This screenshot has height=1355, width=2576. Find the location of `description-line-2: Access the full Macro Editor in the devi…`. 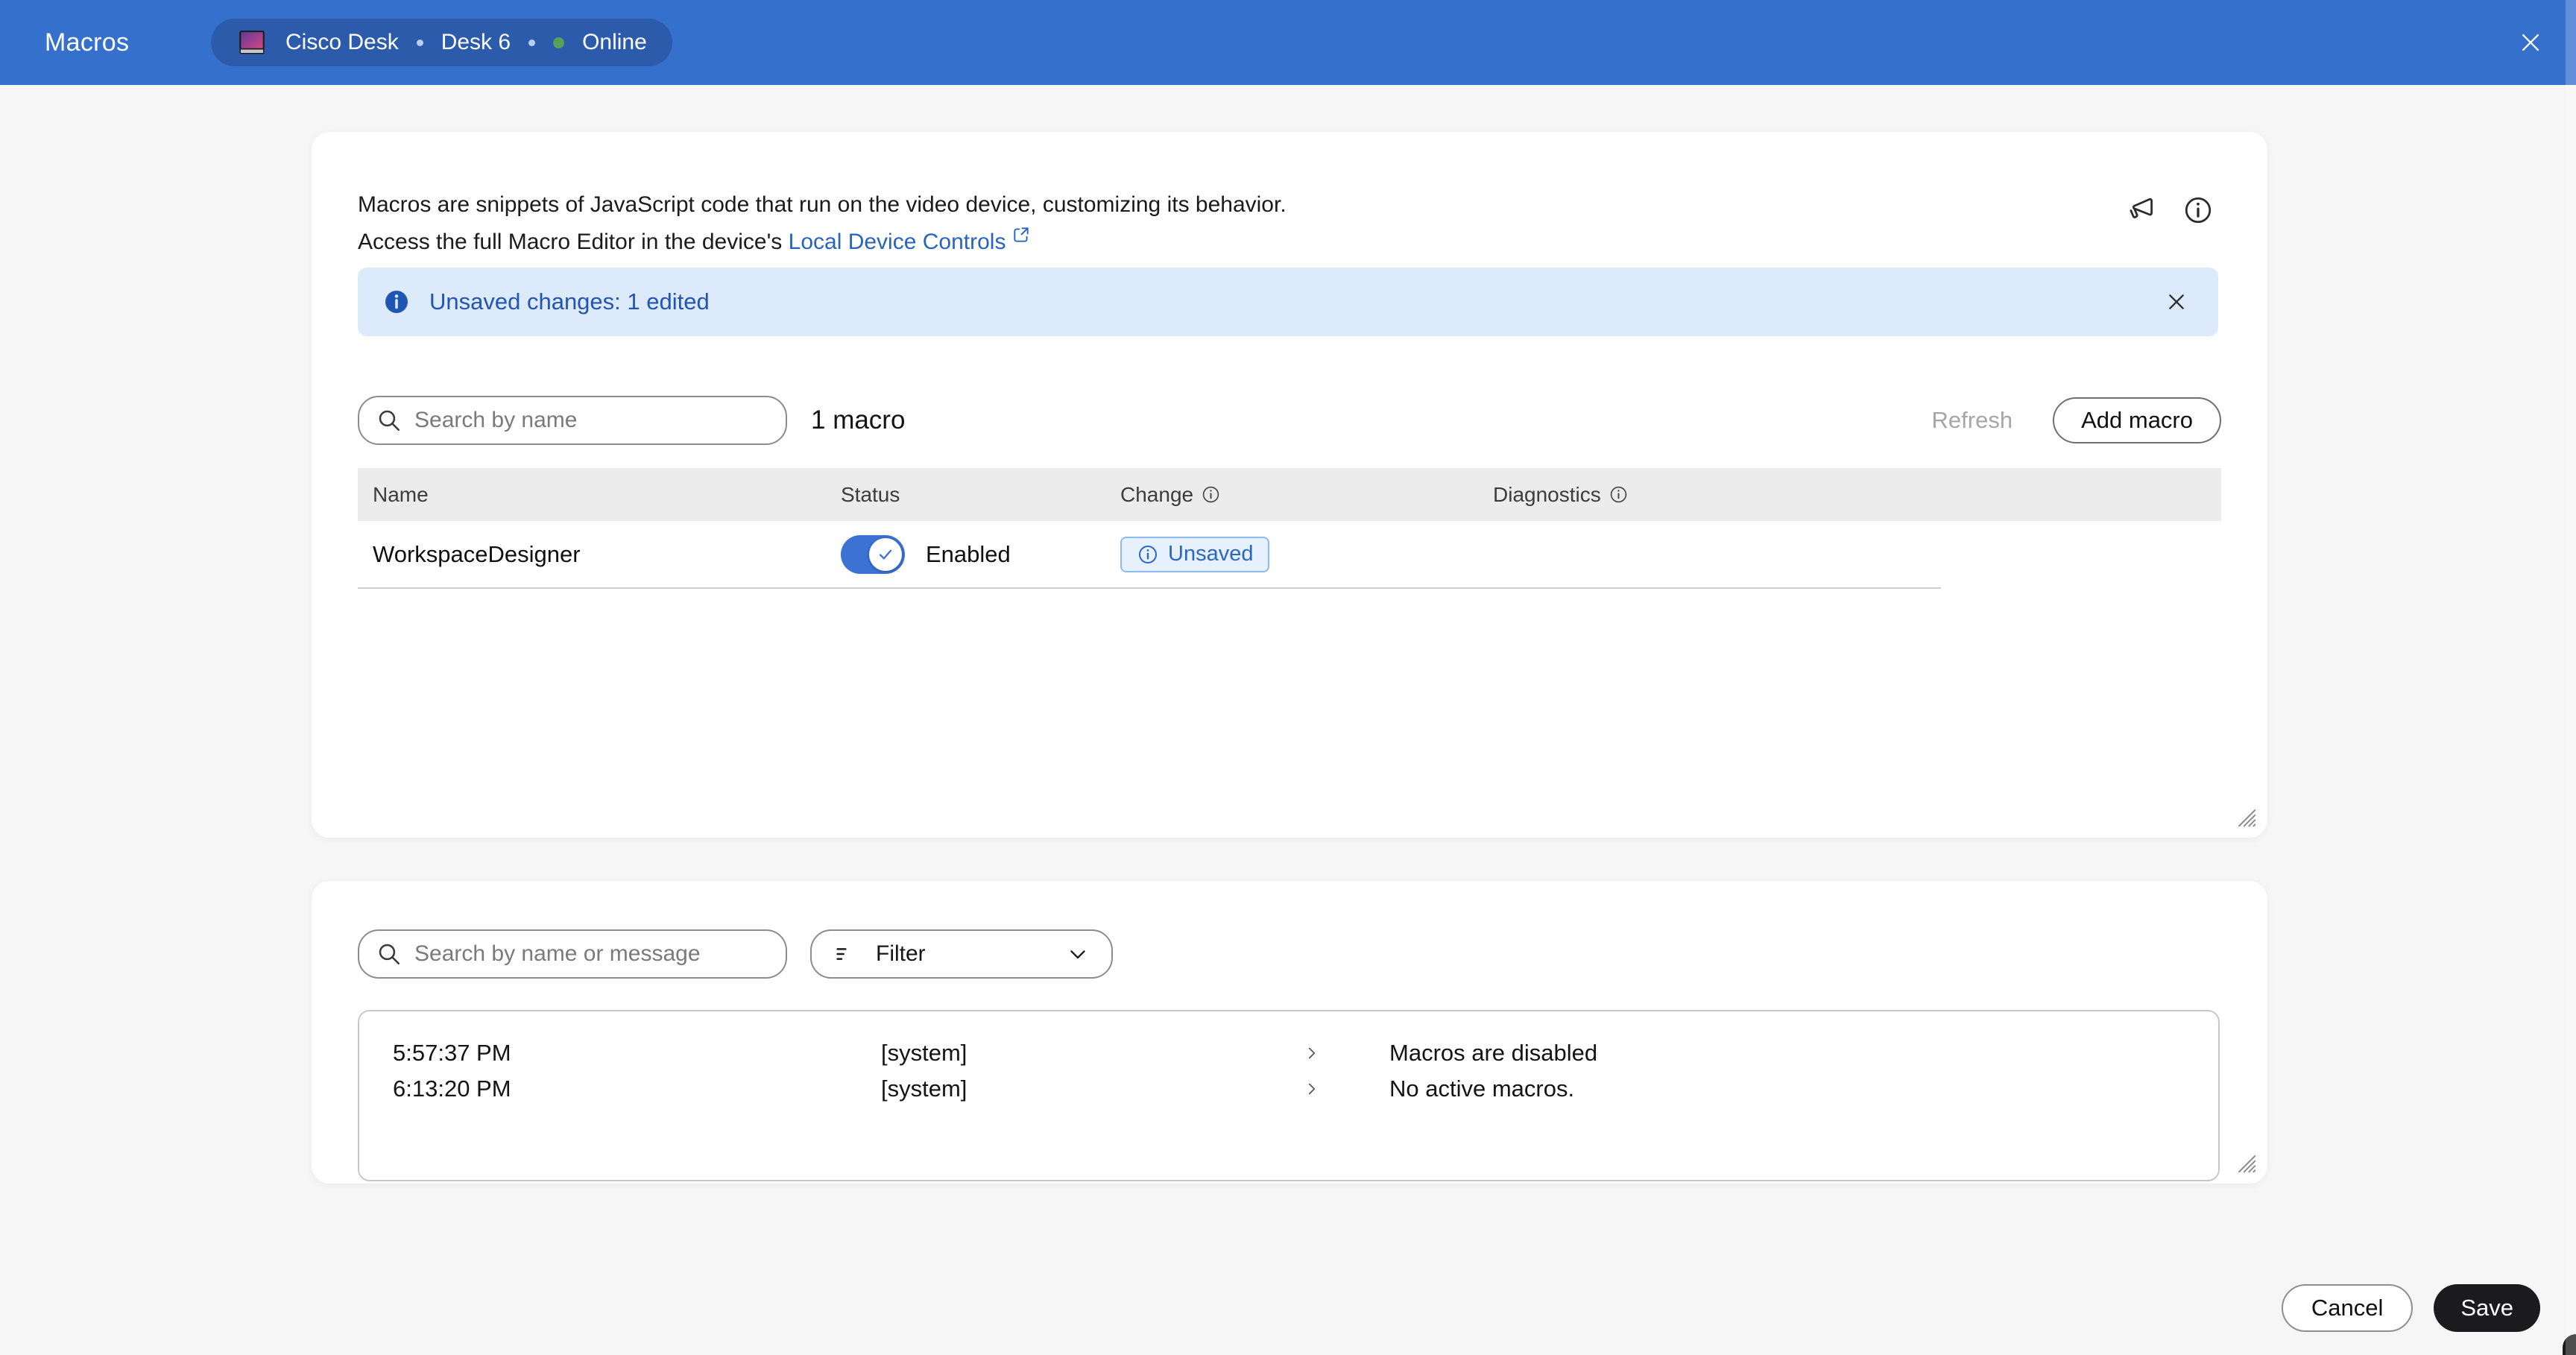

description-line-2: Access the full Macro Editor in the devi… is located at coordinates (822, 240).